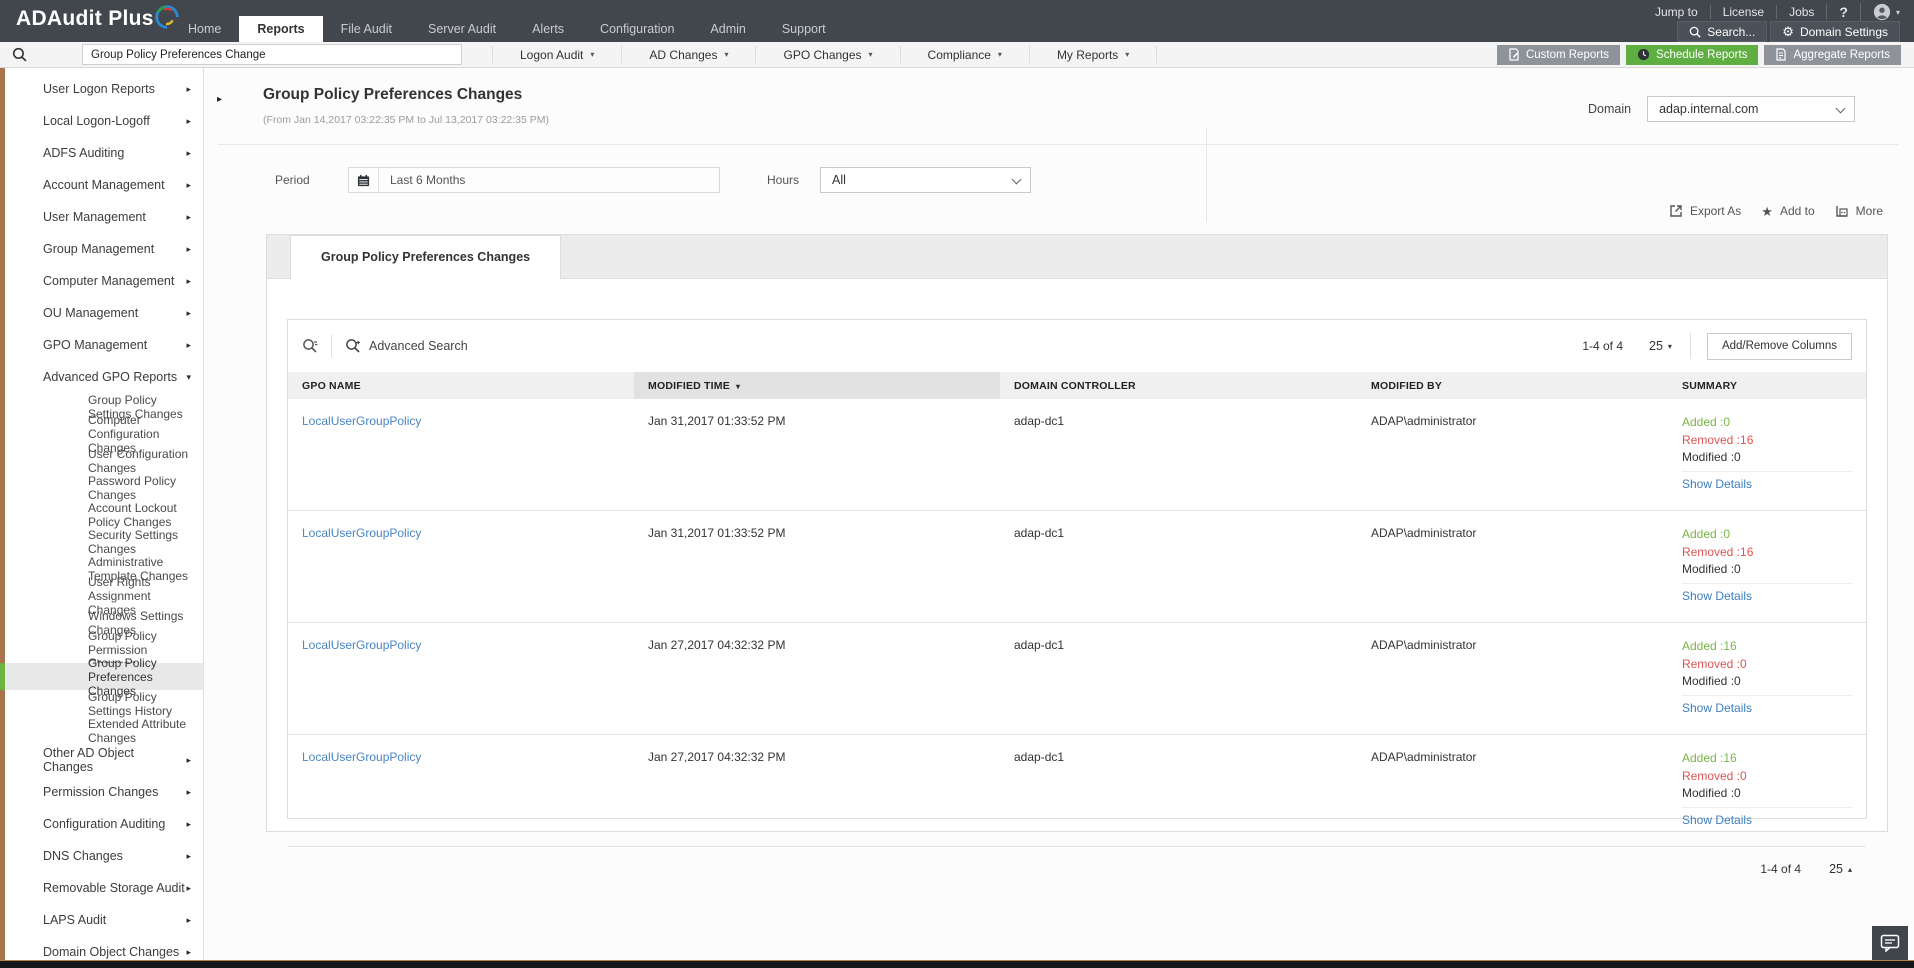 This screenshot has height=968, width=1914. I want to click on sidebar-item-configuration-auditing: Configuration Auditing ▸, so click(104, 824).